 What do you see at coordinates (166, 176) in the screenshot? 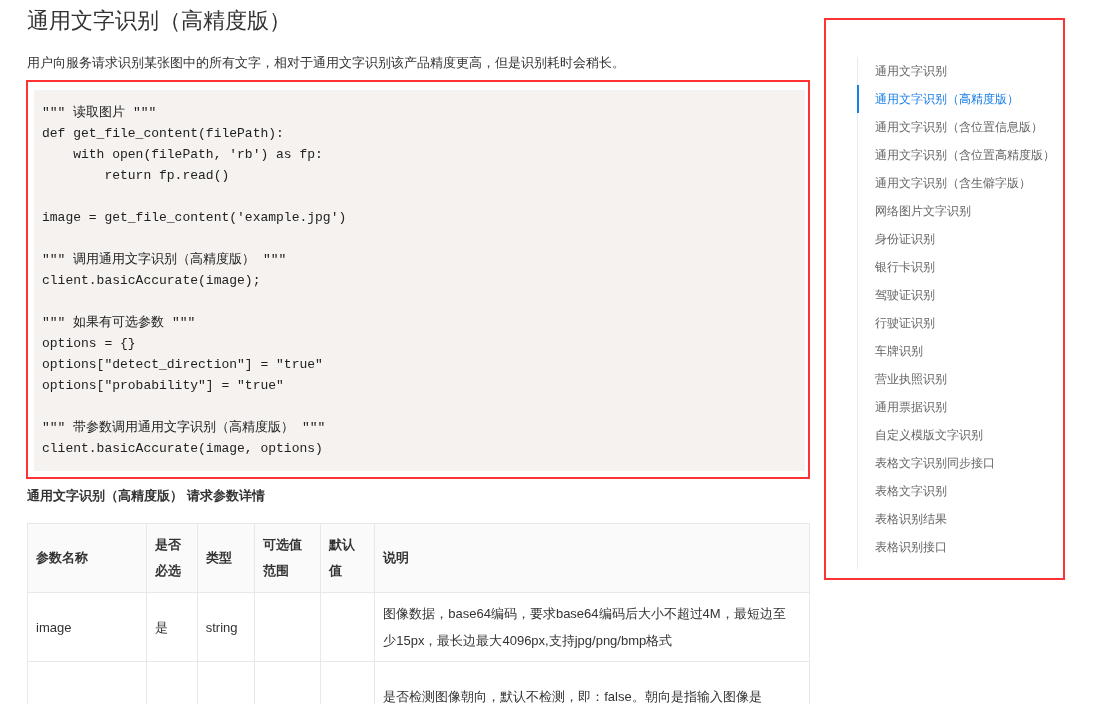
I see `code-line: return fp.read()` at bounding box center [166, 176].